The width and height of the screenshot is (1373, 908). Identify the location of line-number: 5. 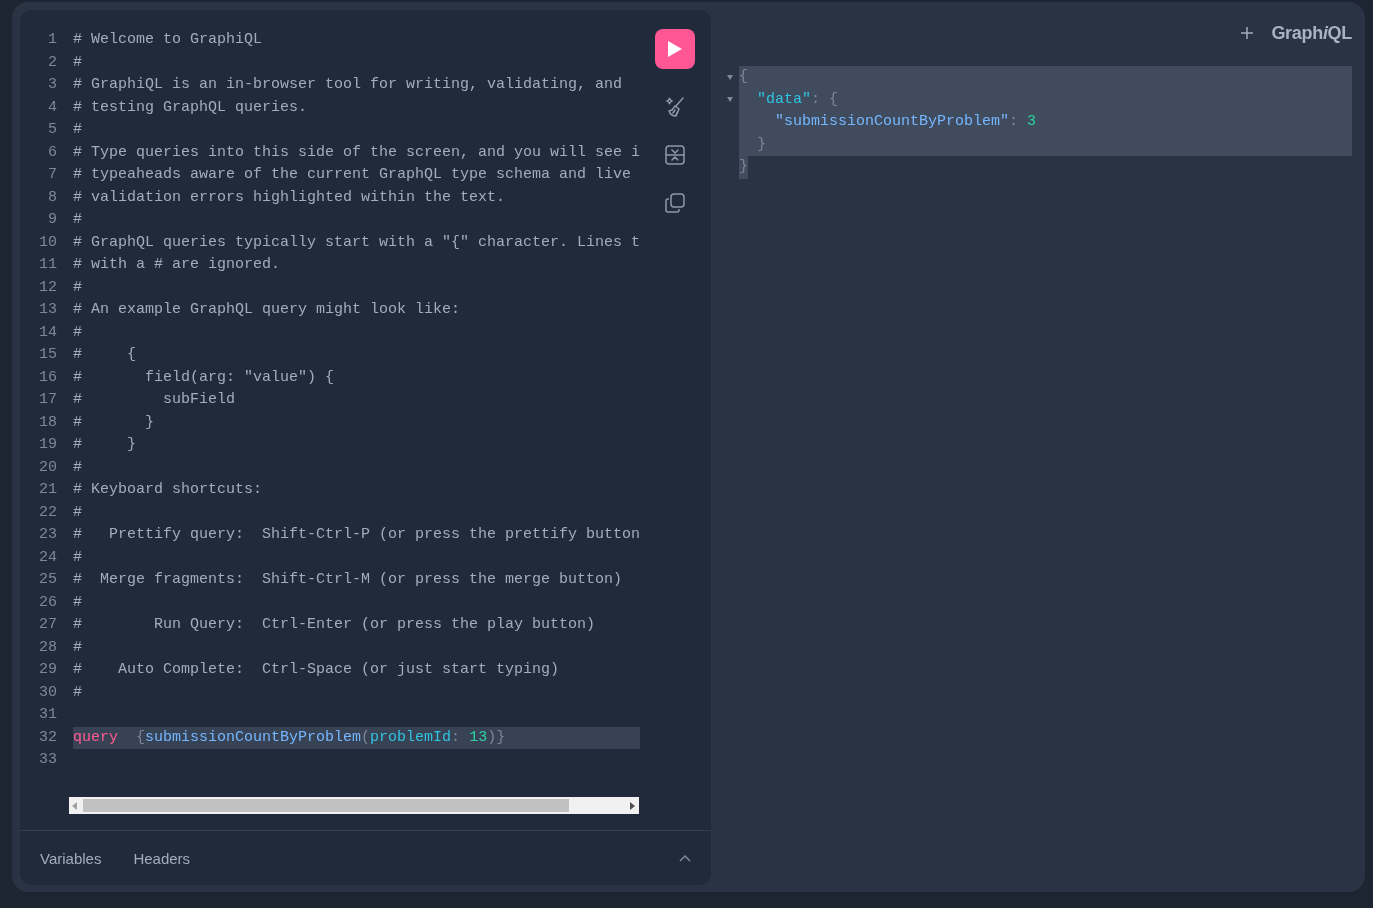
(52, 130).